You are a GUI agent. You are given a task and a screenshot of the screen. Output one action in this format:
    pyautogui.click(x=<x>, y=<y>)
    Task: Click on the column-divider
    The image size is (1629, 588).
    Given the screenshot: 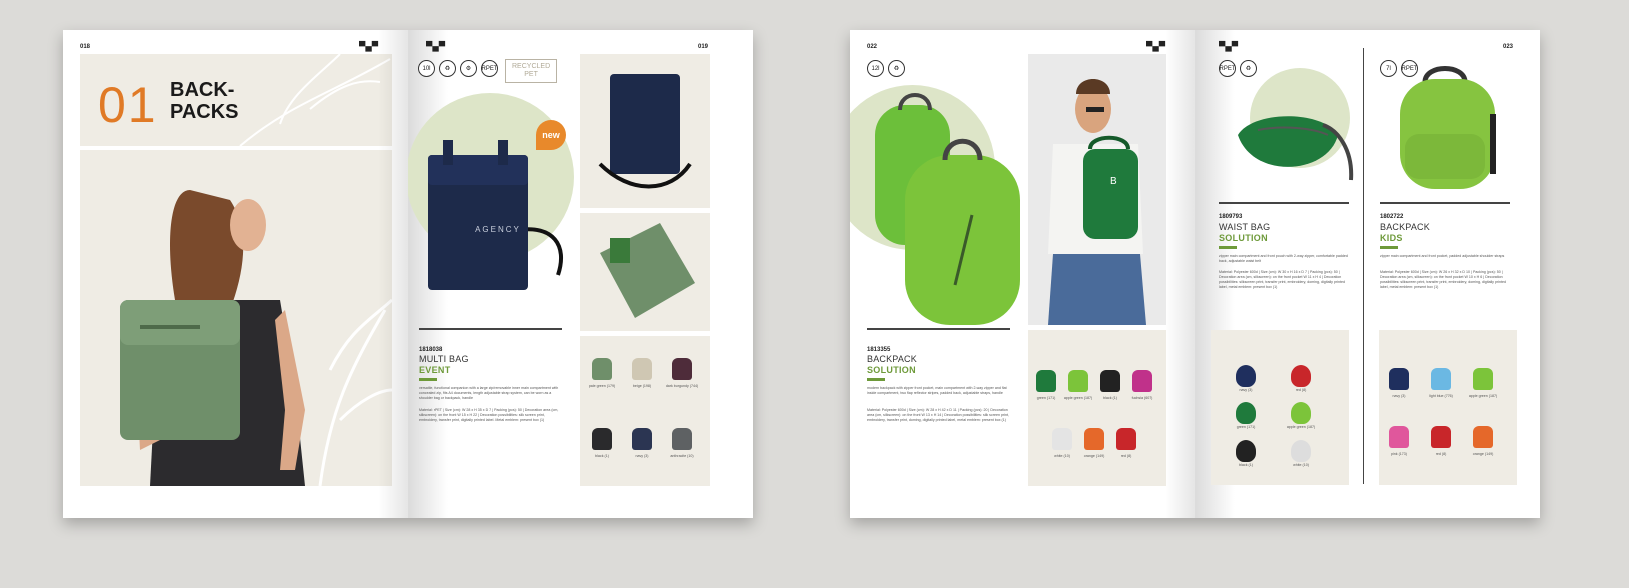 What is the action you would take?
    pyautogui.click(x=1363, y=266)
    